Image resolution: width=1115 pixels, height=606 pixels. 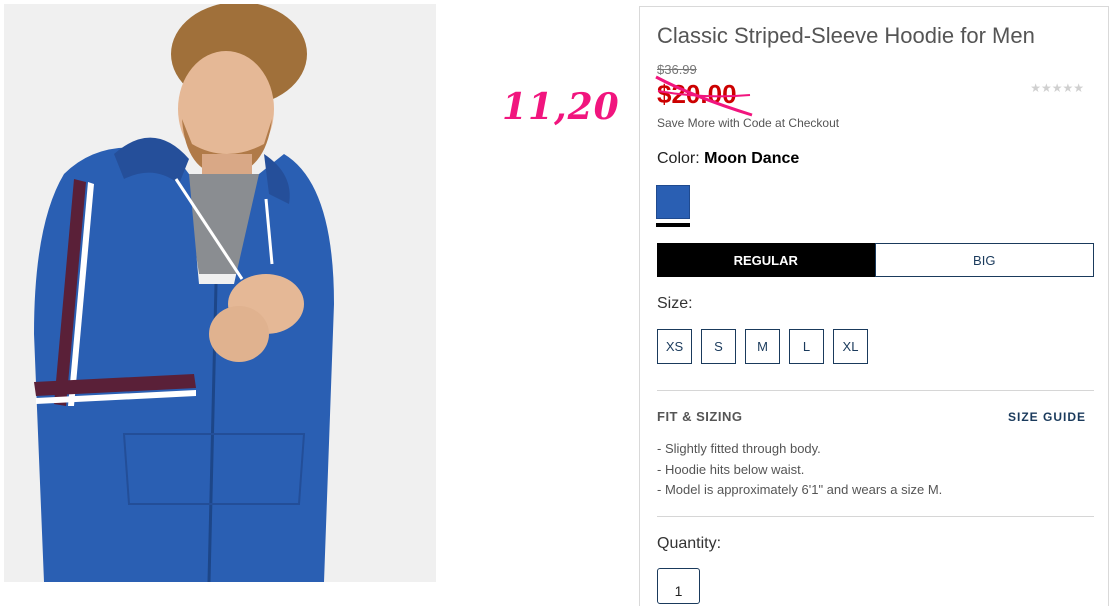 What do you see at coordinates (766, 260) in the screenshot?
I see `fit-regular-button: REGULAR` at bounding box center [766, 260].